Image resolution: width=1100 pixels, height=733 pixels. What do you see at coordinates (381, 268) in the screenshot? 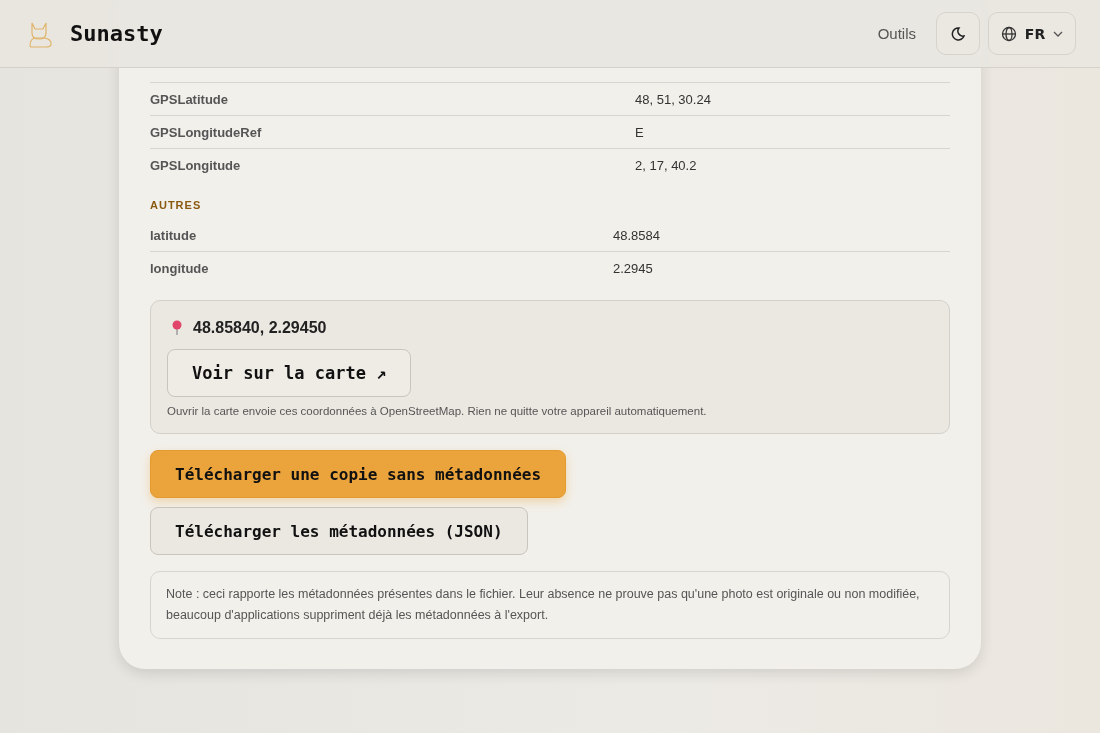
I see `metadata-key: longitude` at bounding box center [381, 268].